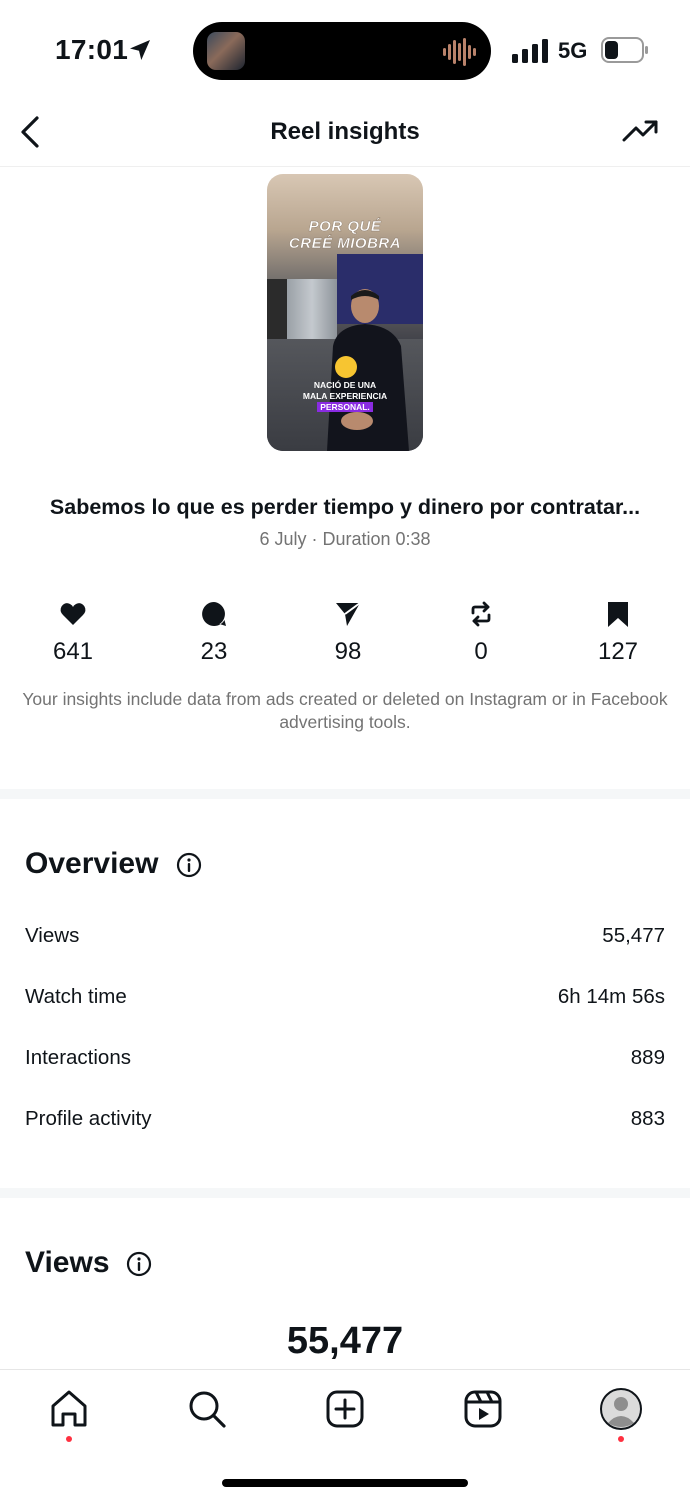  What do you see at coordinates (345, 243) in the screenshot?
I see `thumbnail-title-line-2: CREÉ MIOBRA` at bounding box center [345, 243].